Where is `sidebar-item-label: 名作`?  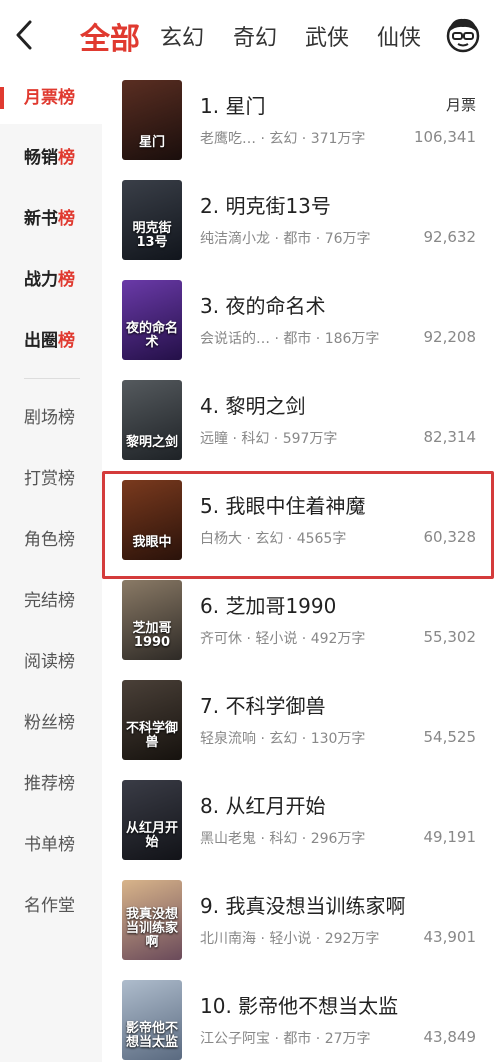
sidebar-item-label: 名作 is located at coordinates (41, 906).